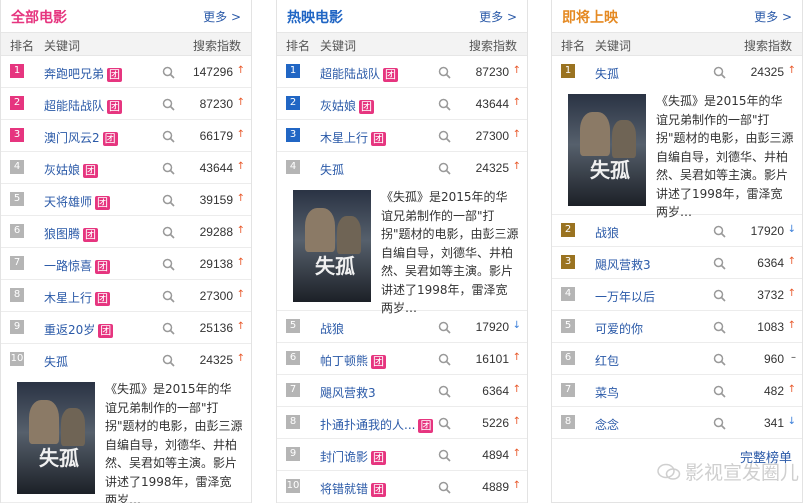  Describe the element at coordinates (677, 263) in the screenshot. I see `ranking-row: 3 飓风营救3 6364 ↑` at that location.